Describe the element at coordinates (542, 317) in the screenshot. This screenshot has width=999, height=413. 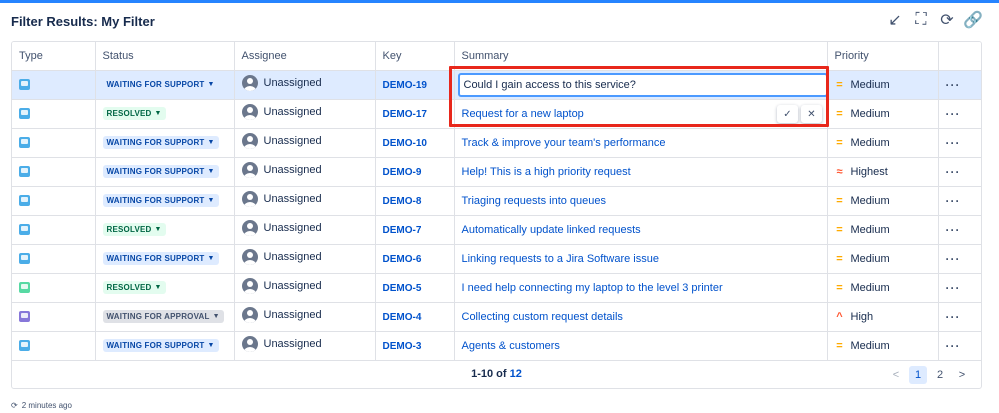
I see `summary-link: Collecting custom request details` at that location.